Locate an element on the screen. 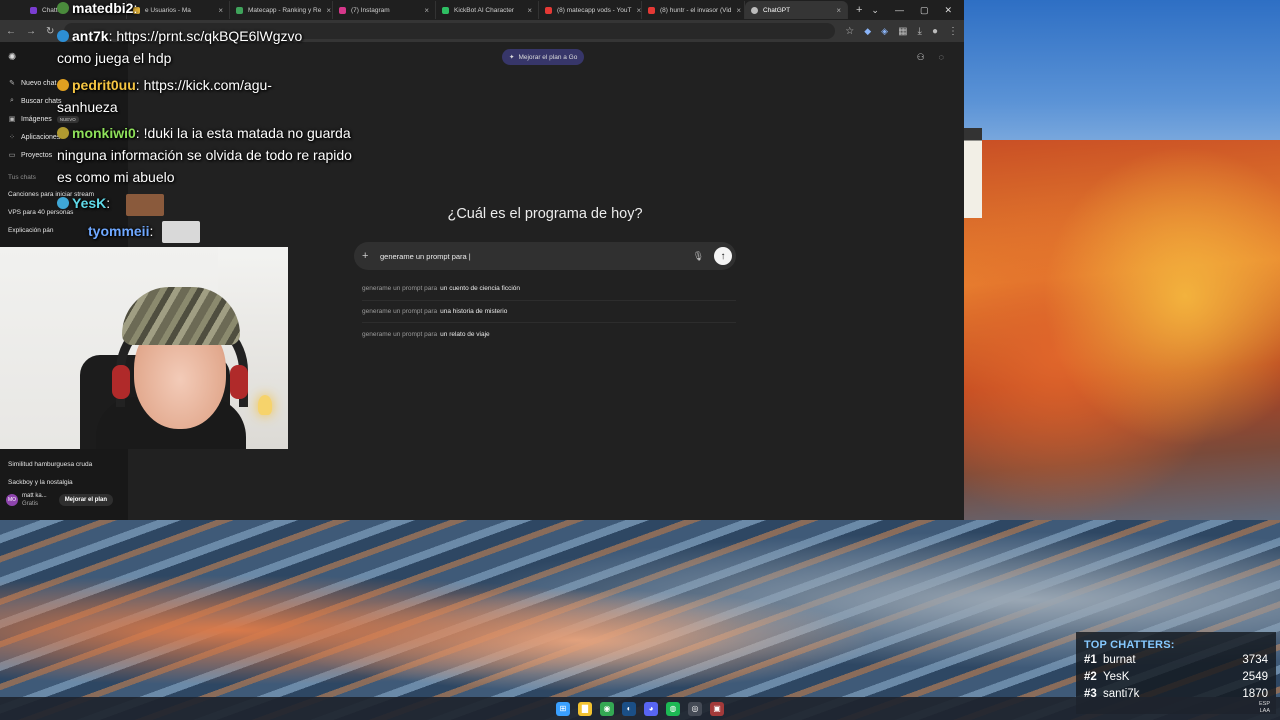 The height and width of the screenshot is (720, 1280). minimize-icon: — is located at coordinates (899, 10).